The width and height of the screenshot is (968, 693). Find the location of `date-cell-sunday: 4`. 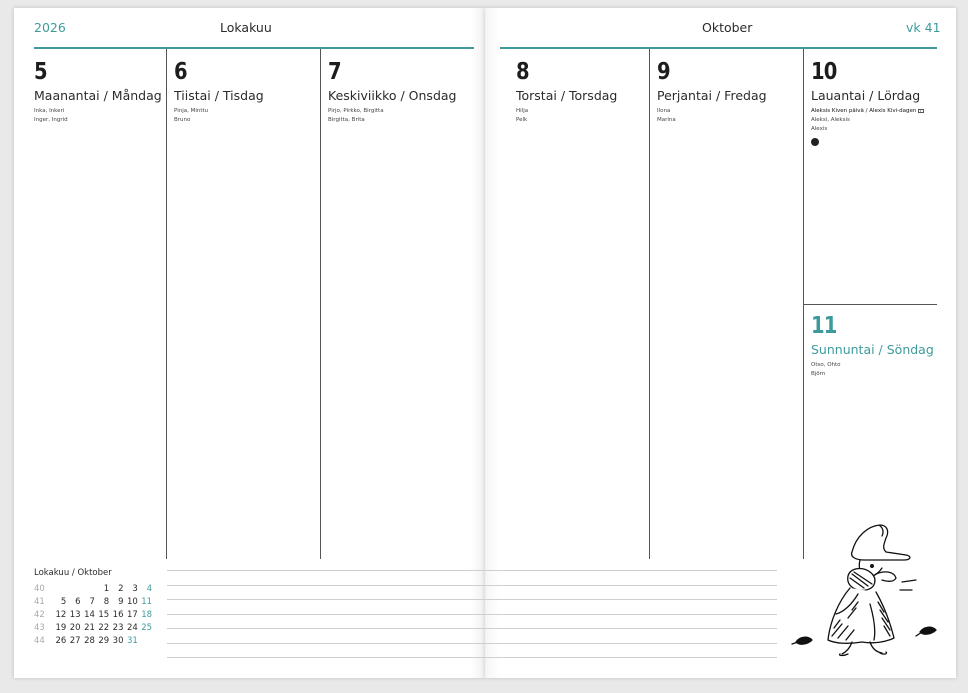

date-cell-sunday: 4 is located at coordinates (147, 588).